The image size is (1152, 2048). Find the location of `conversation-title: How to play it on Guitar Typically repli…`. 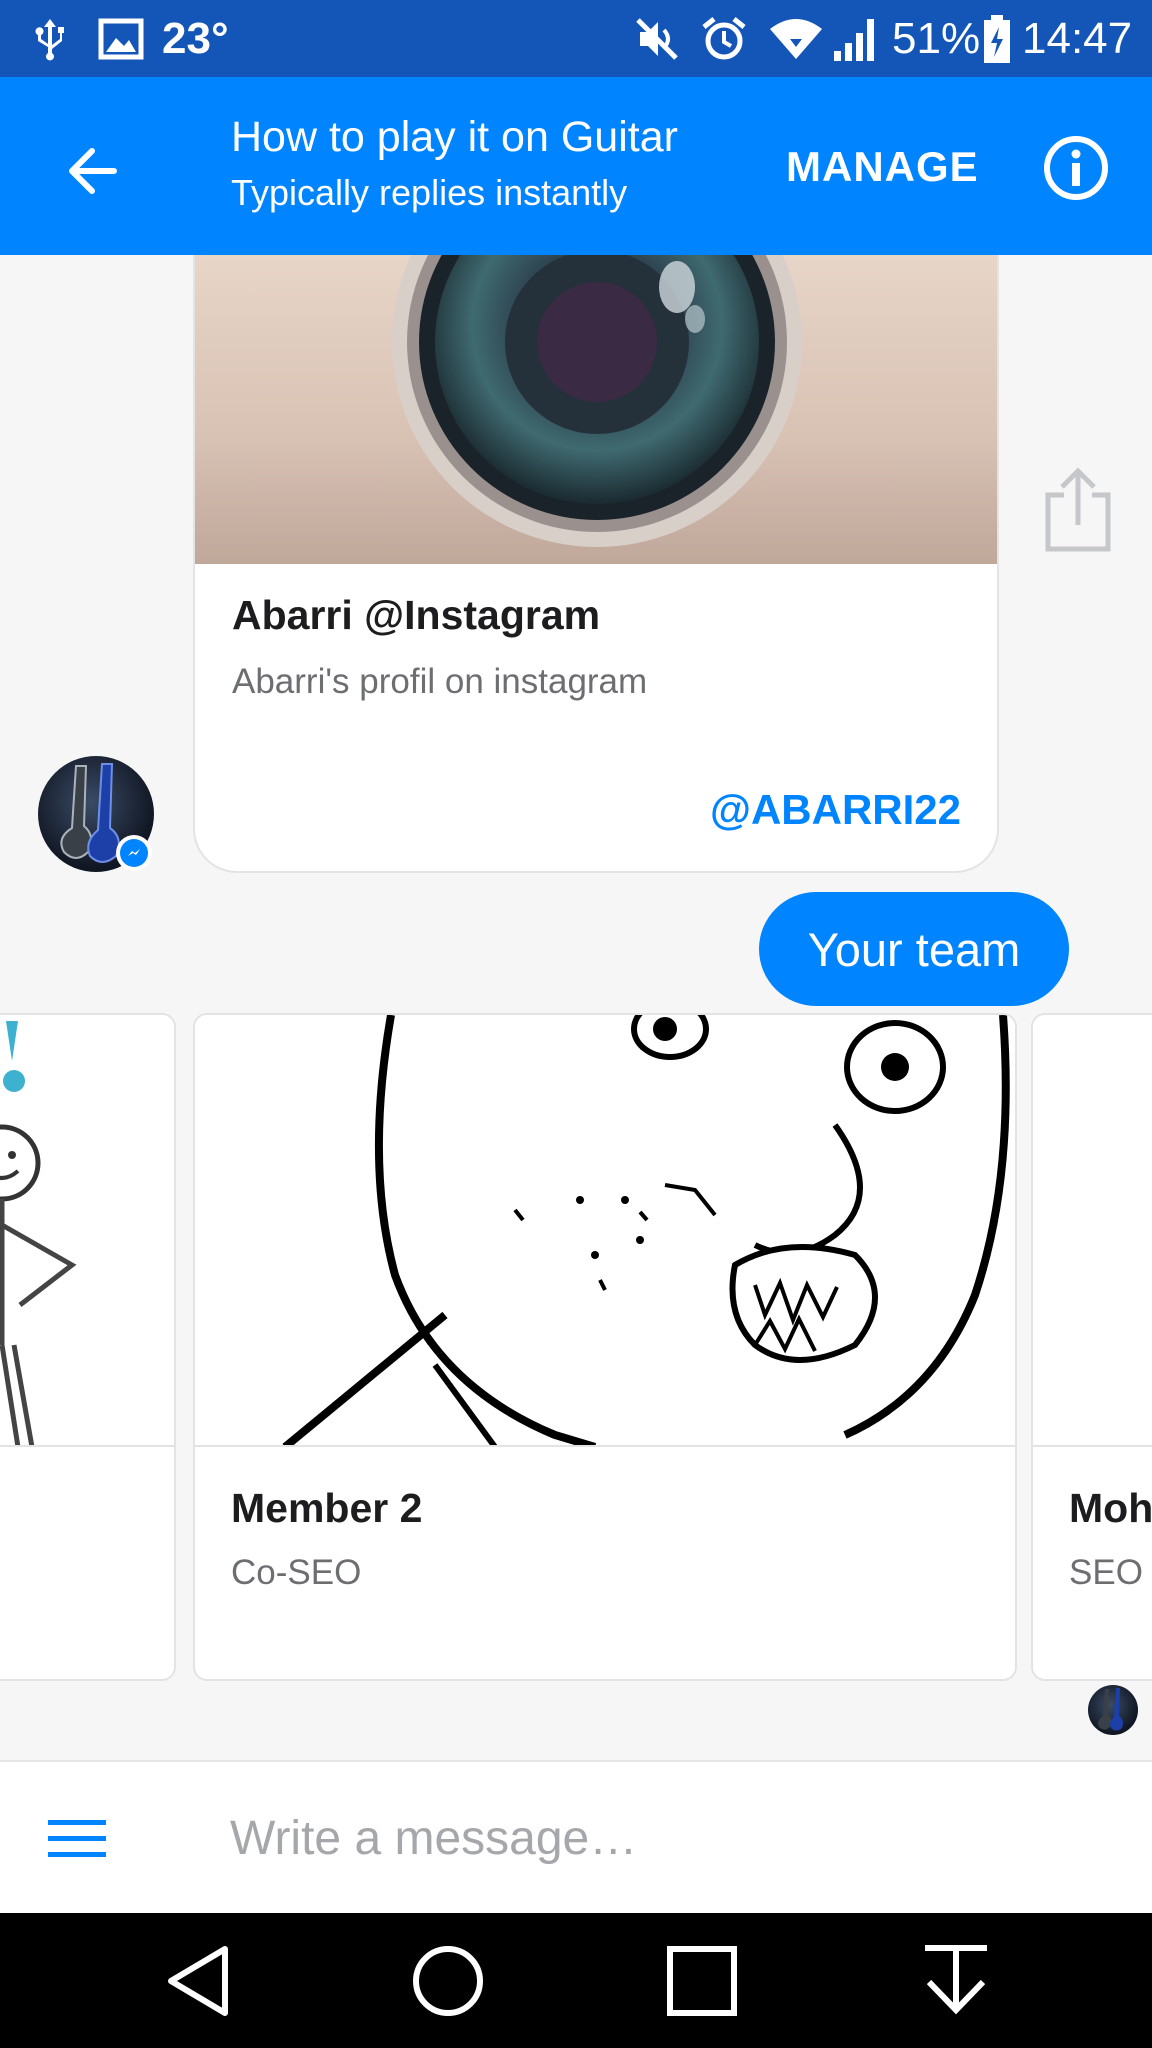

conversation-title: How to play it on Guitar Typically repli… is located at coordinates (454, 163).